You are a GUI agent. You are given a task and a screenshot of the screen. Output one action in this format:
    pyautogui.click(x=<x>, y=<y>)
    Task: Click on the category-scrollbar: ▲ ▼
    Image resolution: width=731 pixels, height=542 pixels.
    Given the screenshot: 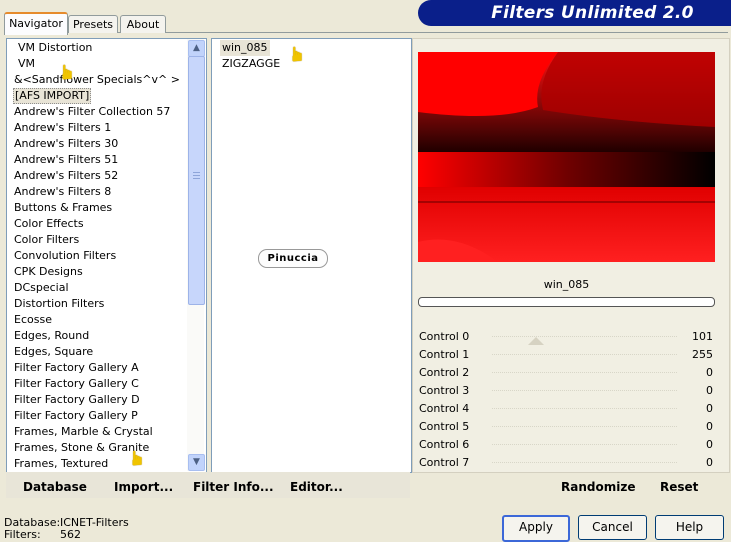 What is the action you would take?
    pyautogui.click(x=196, y=255)
    